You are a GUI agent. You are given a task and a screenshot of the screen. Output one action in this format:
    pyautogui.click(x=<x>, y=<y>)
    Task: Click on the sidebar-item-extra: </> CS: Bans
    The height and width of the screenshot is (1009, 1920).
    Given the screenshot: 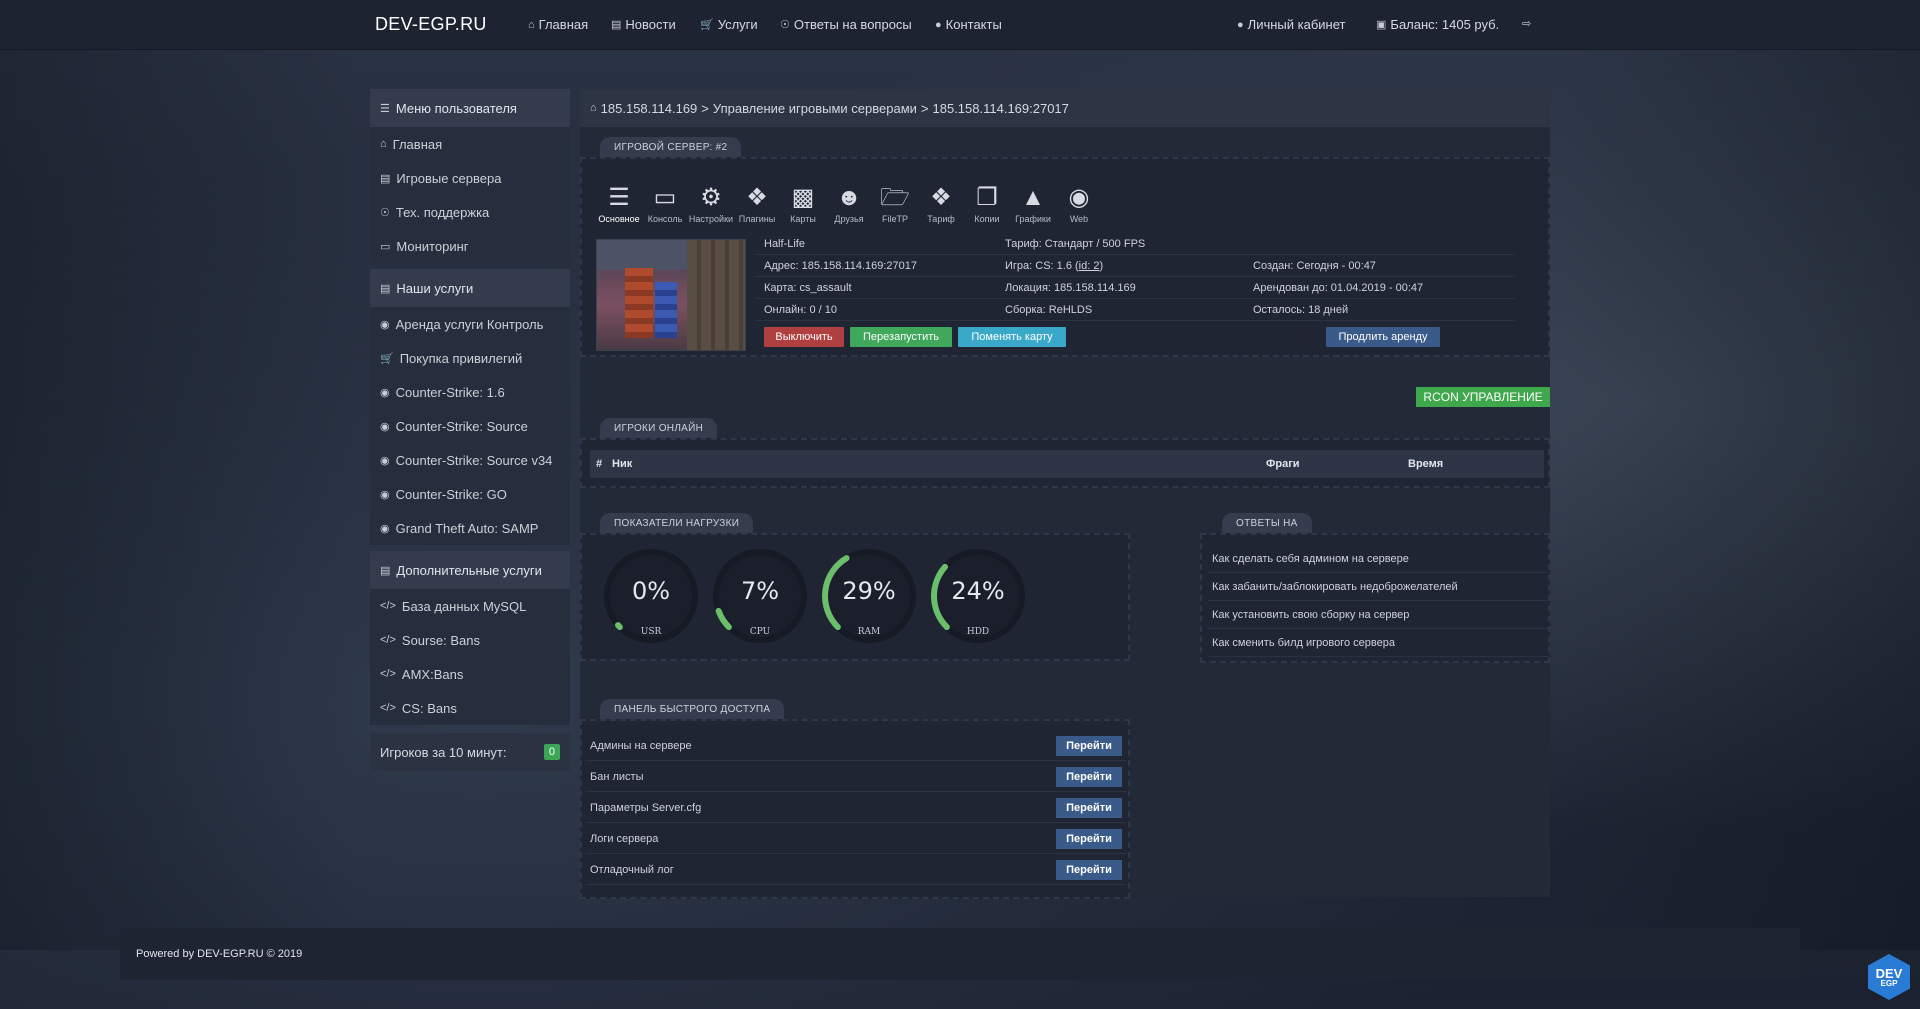 What is the action you would take?
    pyautogui.click(x=470, y=708)
    